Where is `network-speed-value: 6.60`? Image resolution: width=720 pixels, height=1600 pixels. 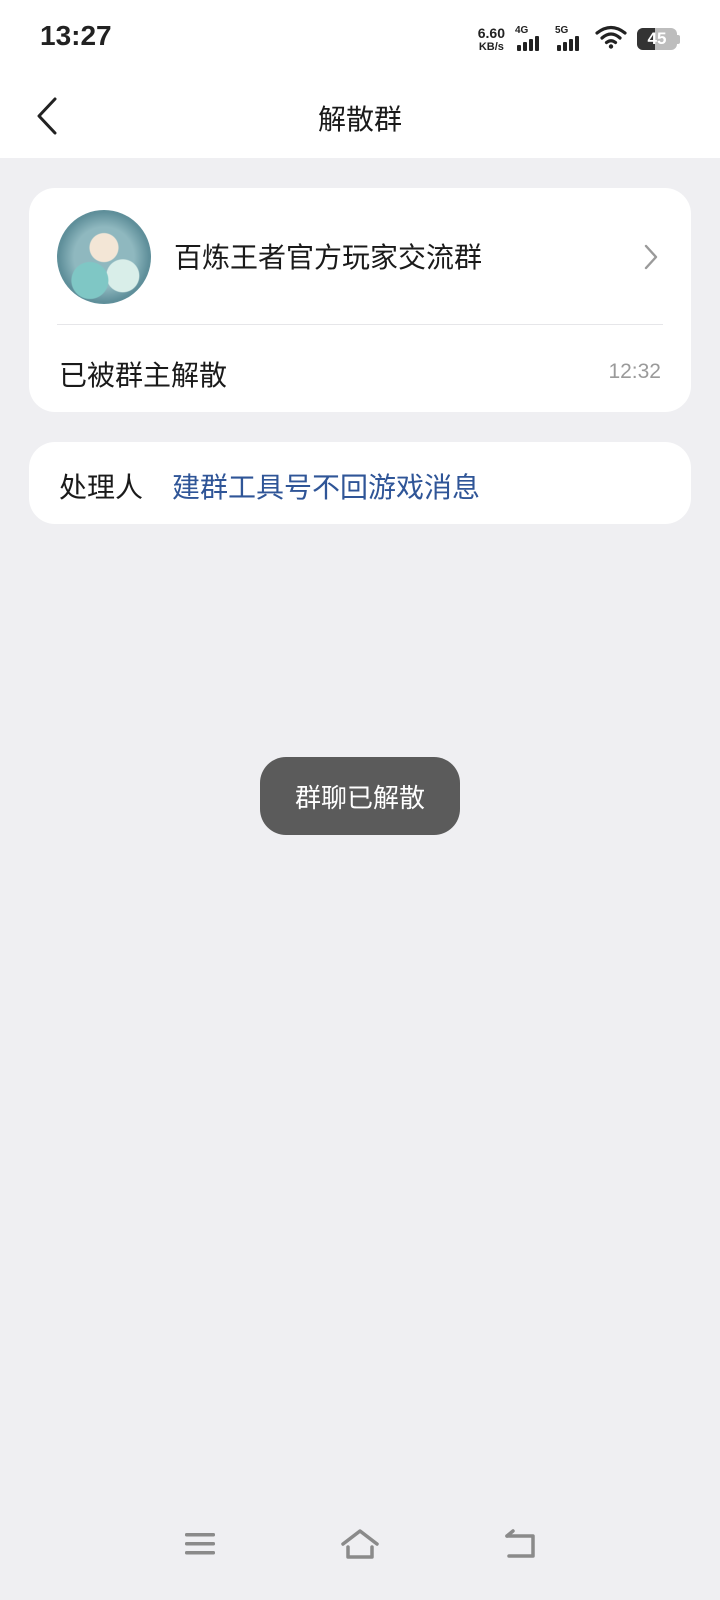
network-speed-value: 6.60 is located at coordinates (491, 32).